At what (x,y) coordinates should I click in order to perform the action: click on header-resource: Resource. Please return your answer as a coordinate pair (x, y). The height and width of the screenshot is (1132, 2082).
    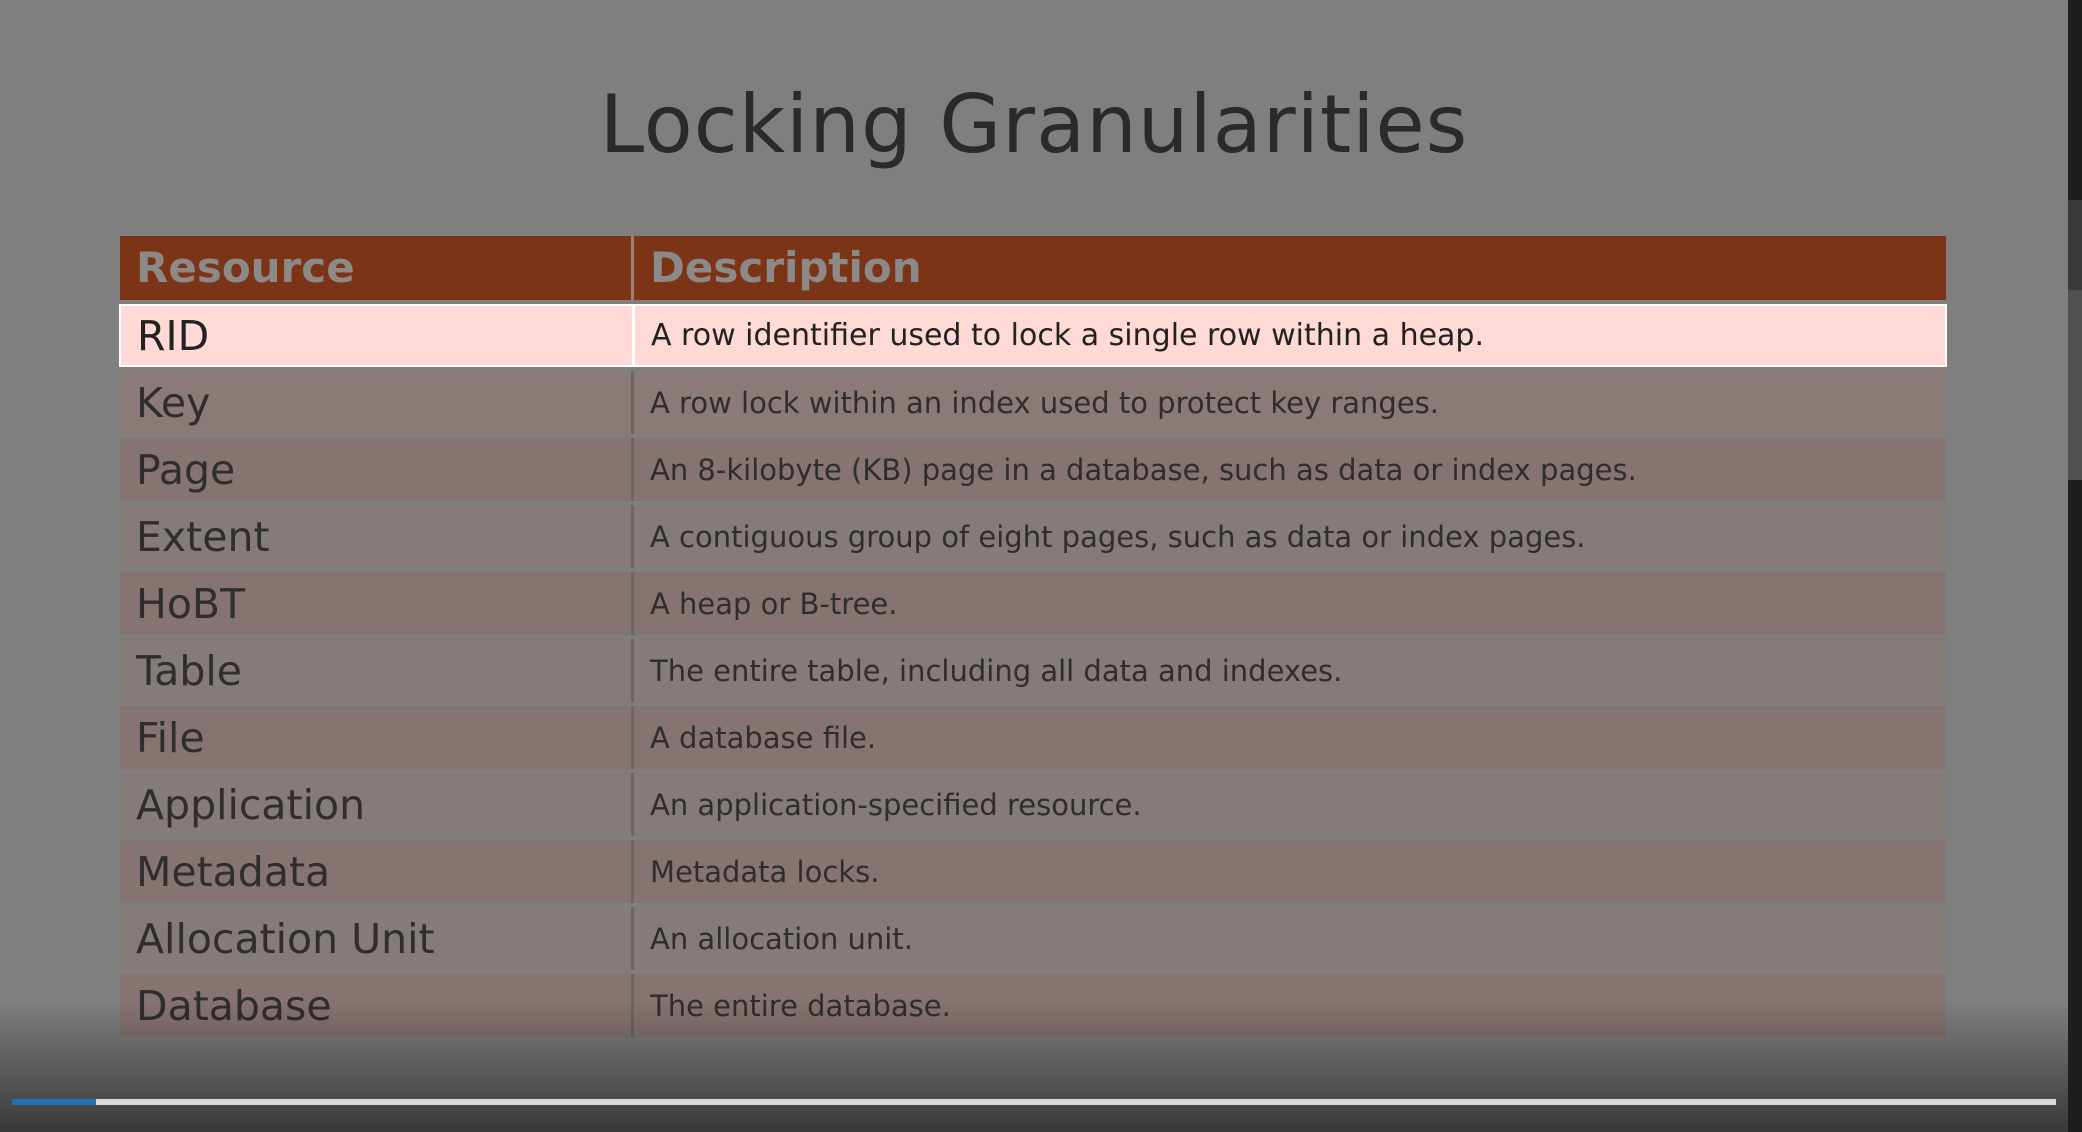
    Looking at the image, I should click on (377, 268).